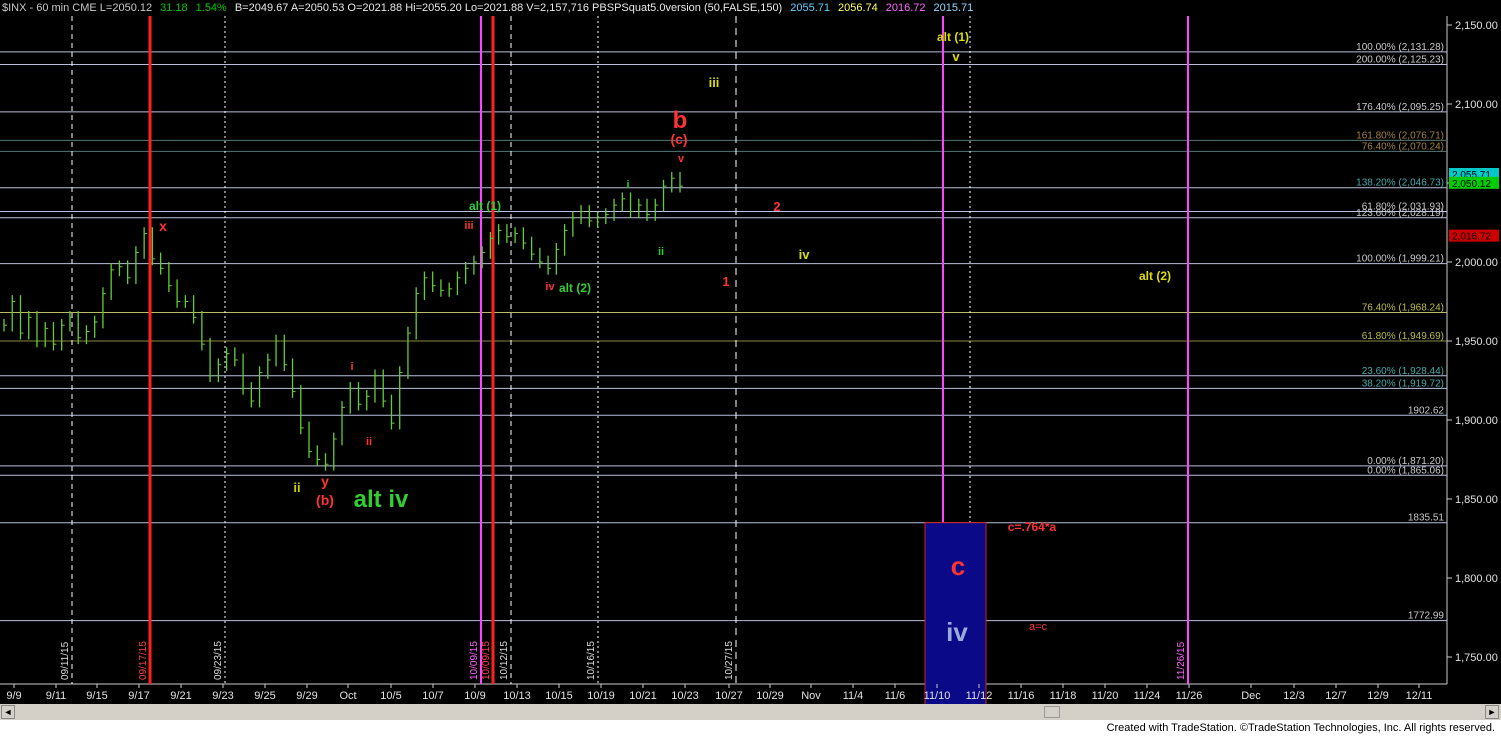 This screenshot has height=736, width=1501. What do you see at coordinates (325, 481) in the screenshot?
I see `wave-label: y` at bounding box center [325, 481].